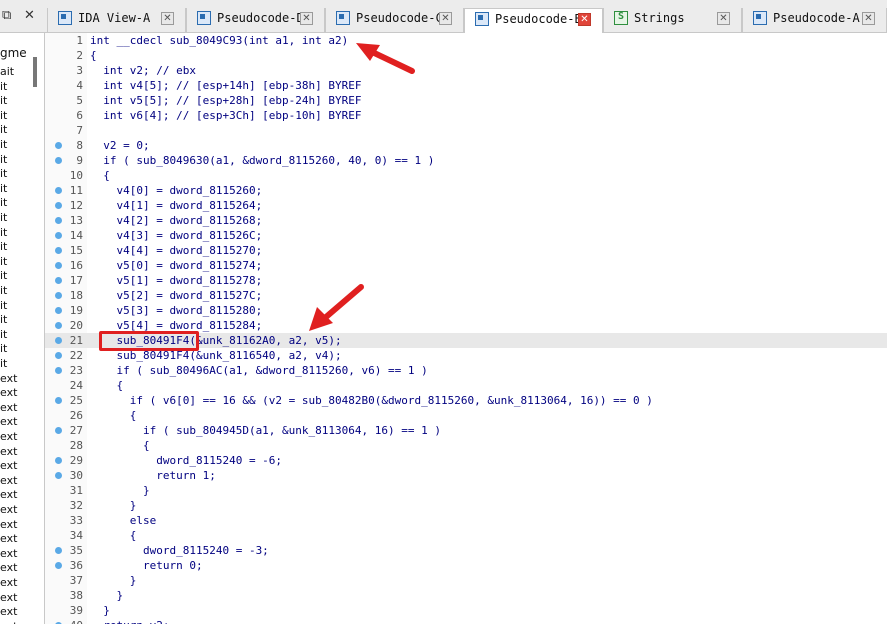  Describe the element at coordinates (466, 415) in the screenshot. I see `code-line: 26 {` at that location.